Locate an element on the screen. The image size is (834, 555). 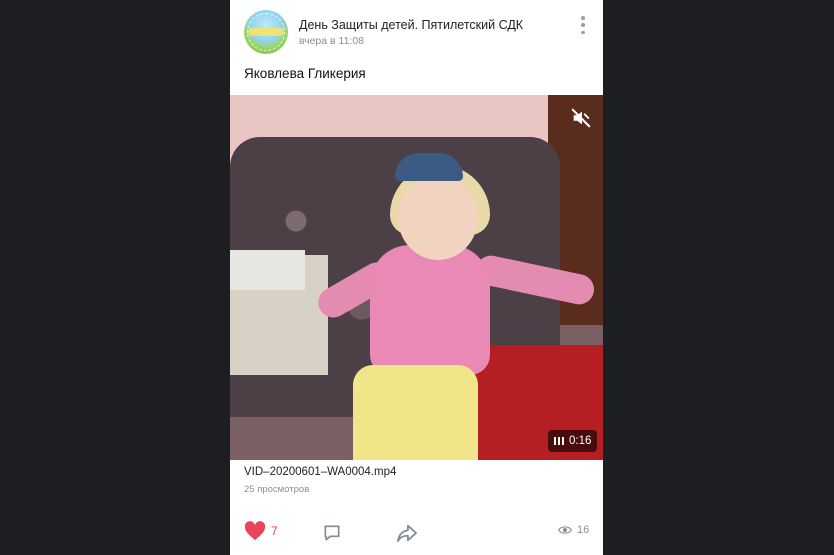
share-icon is located at coordinates (406, 533).